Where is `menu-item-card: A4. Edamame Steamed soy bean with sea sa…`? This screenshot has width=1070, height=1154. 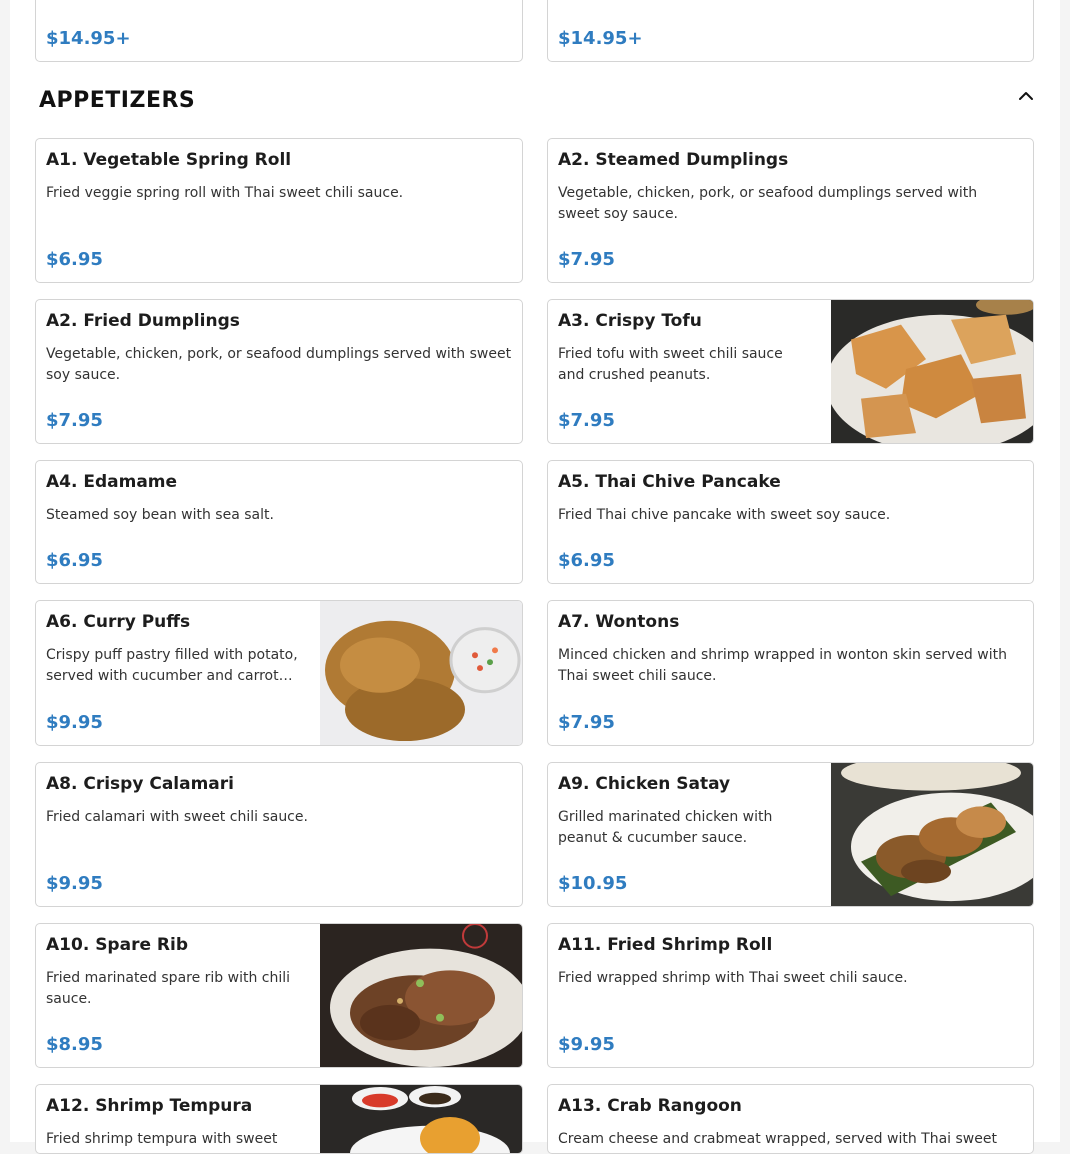 menu-item-card: A4. Edamame Steamed soy bean with sea sa… is located at coordinates (279, 522).